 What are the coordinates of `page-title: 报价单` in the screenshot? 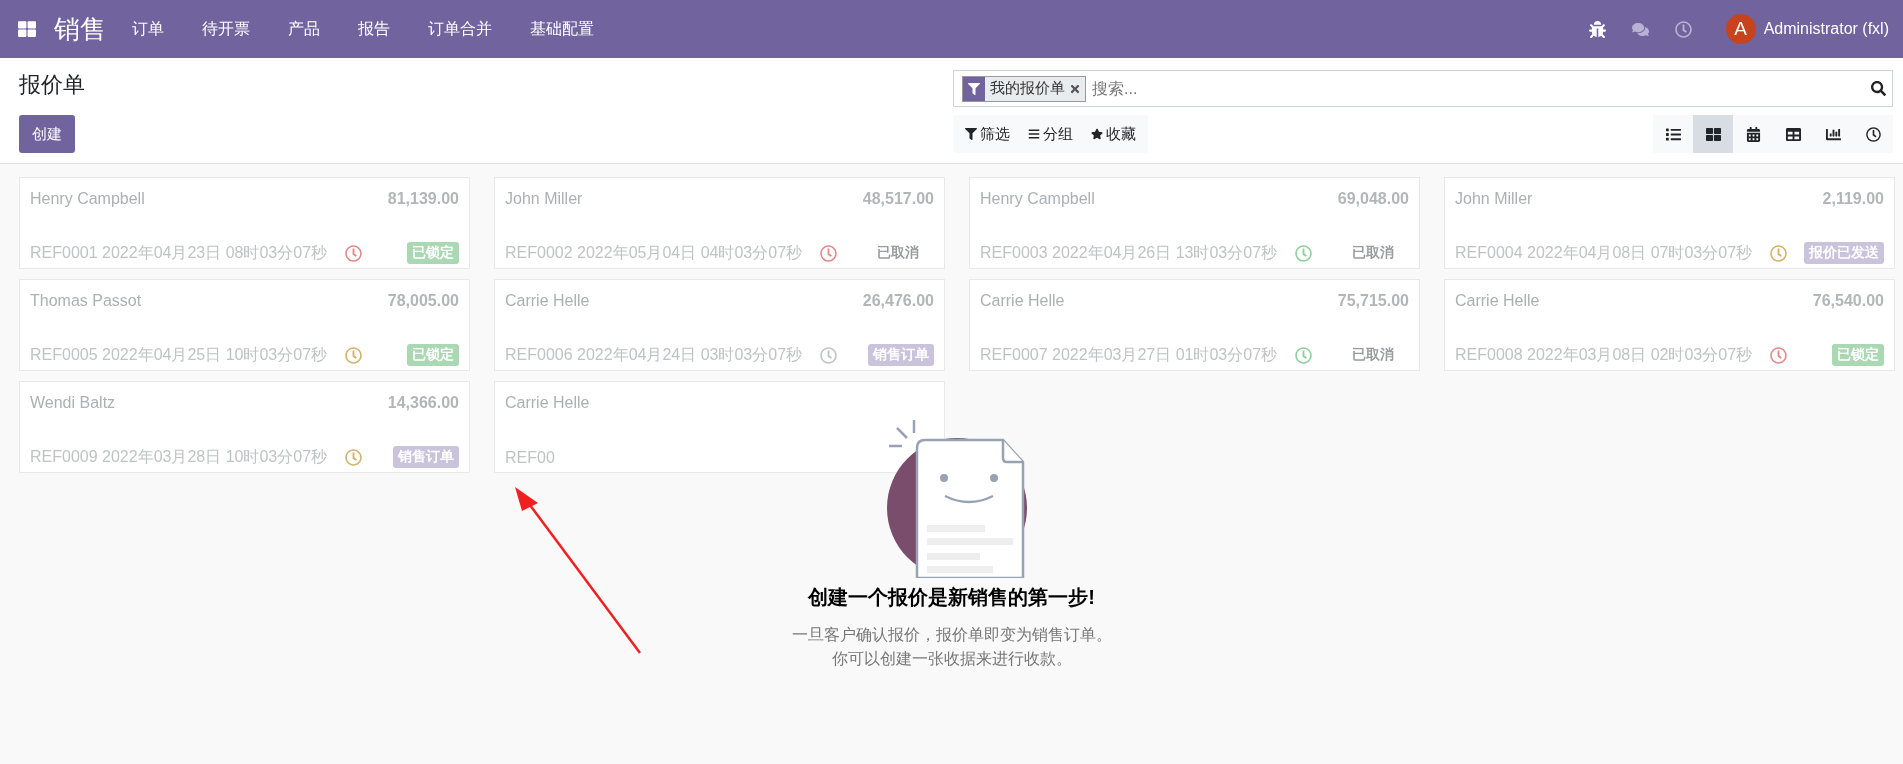 It's located at (52, 85).